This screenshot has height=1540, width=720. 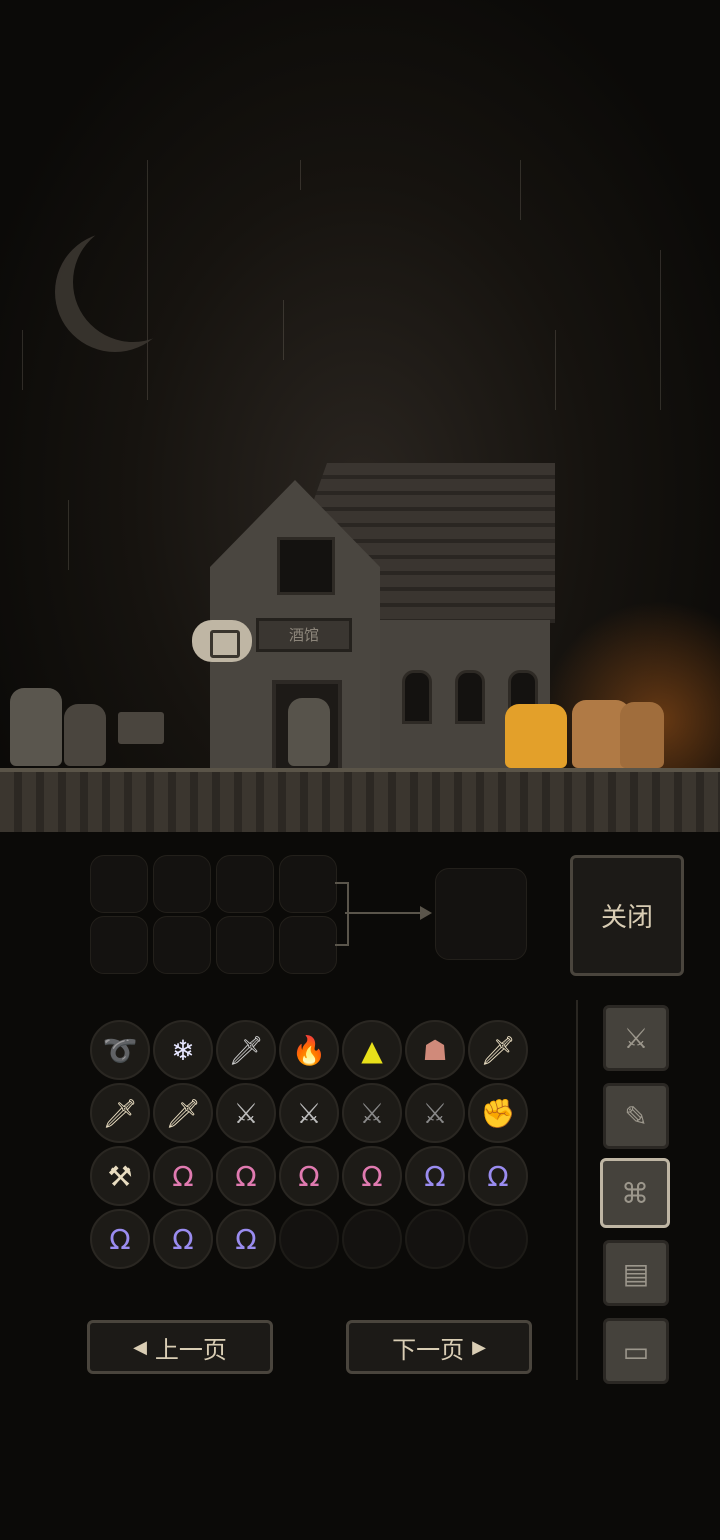 I want to click on scroll-quill-icon: ✎, so click(x=636, y=1116).